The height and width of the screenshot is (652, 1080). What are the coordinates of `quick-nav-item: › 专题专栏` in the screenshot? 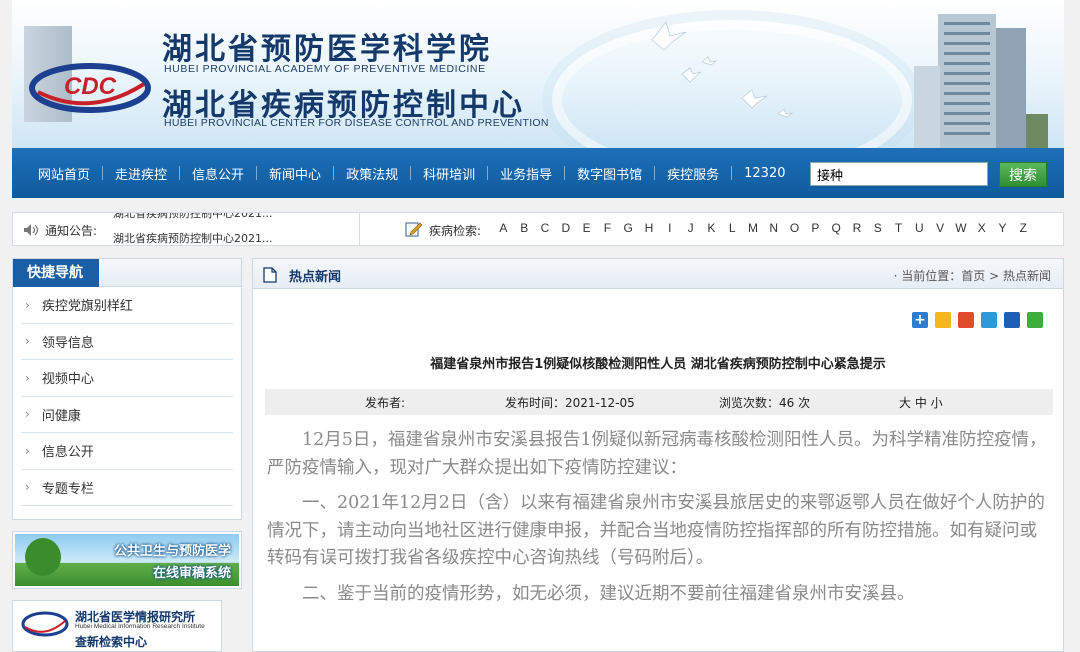 It's located at (127, 488).